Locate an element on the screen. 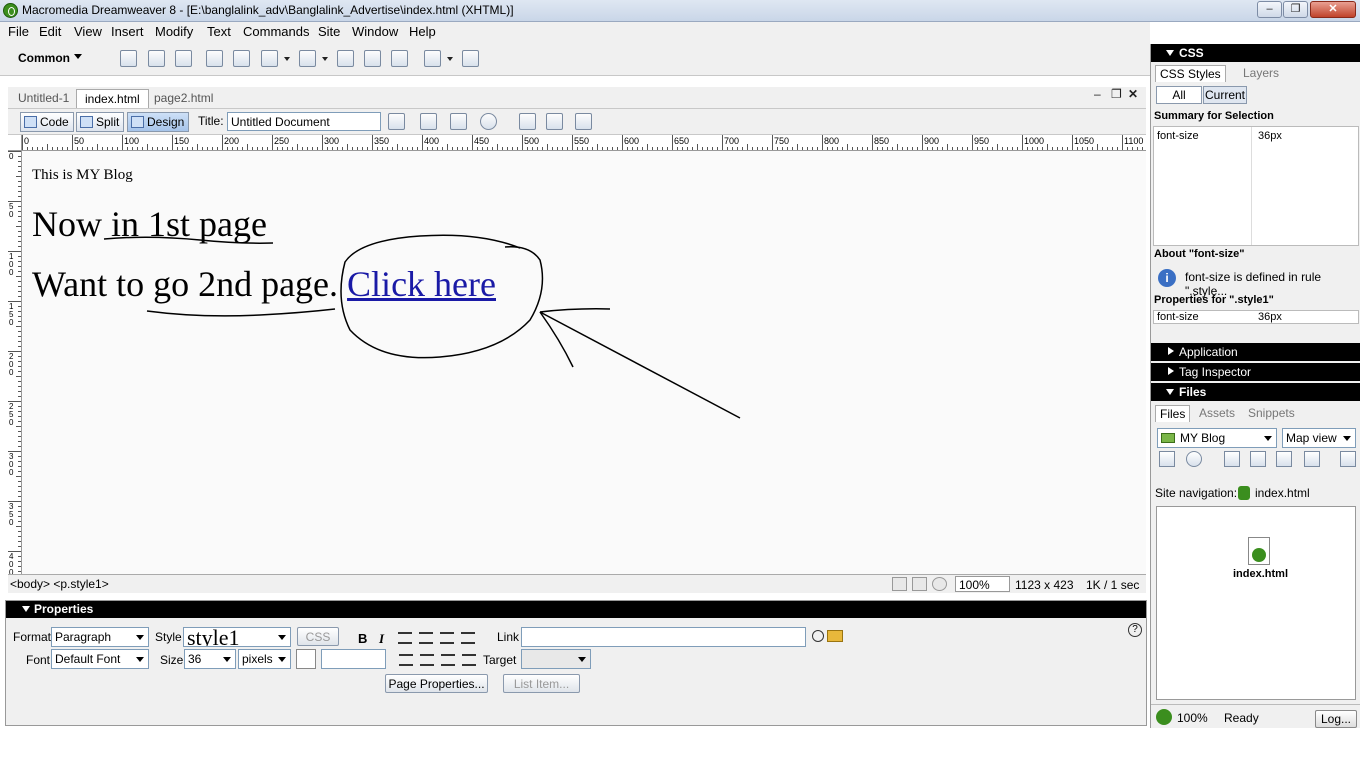 The height and width of the screenshot is (768, 1360). files-panel-header: Files is located at coordinates (1255, 392).